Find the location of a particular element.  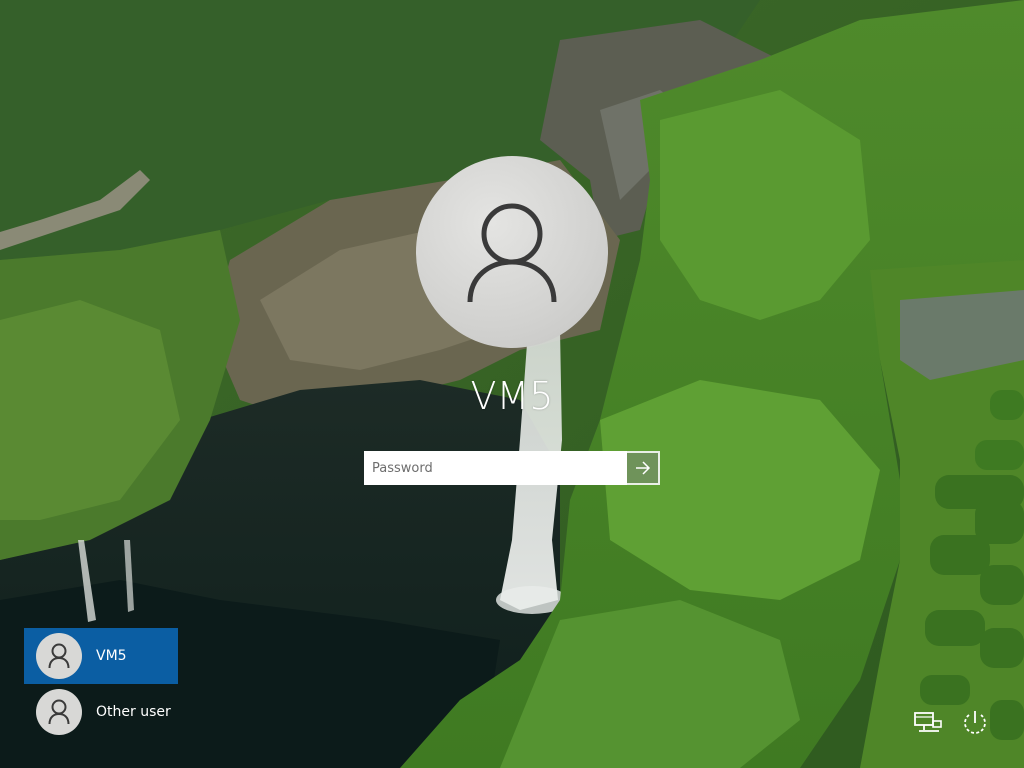

user-tile-label: VM5 is located at coordinates (111, 656).